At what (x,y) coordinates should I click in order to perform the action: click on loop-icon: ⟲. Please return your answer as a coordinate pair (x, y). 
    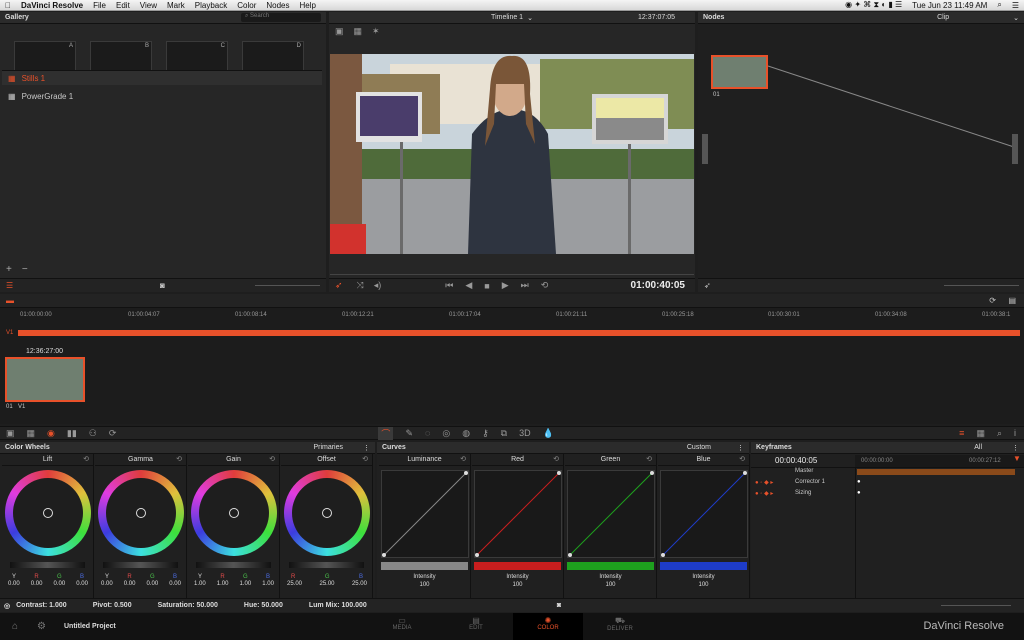
    Looking at the image, I should click on (545, 285).